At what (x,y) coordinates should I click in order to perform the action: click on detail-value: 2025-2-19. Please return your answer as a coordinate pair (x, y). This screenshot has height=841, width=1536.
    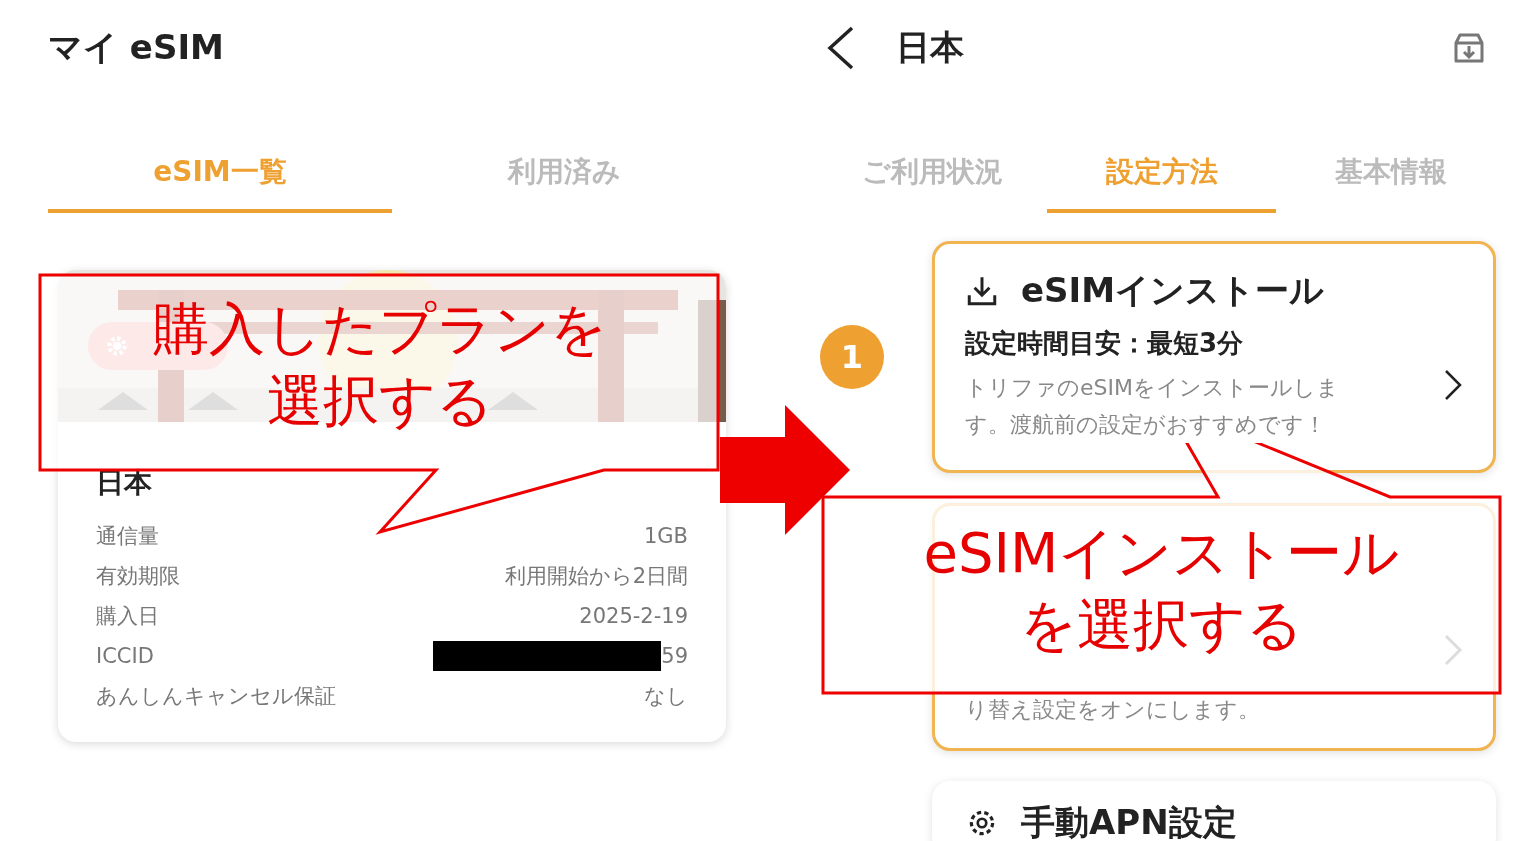
    Looking at the image, I should click on (633, 616).